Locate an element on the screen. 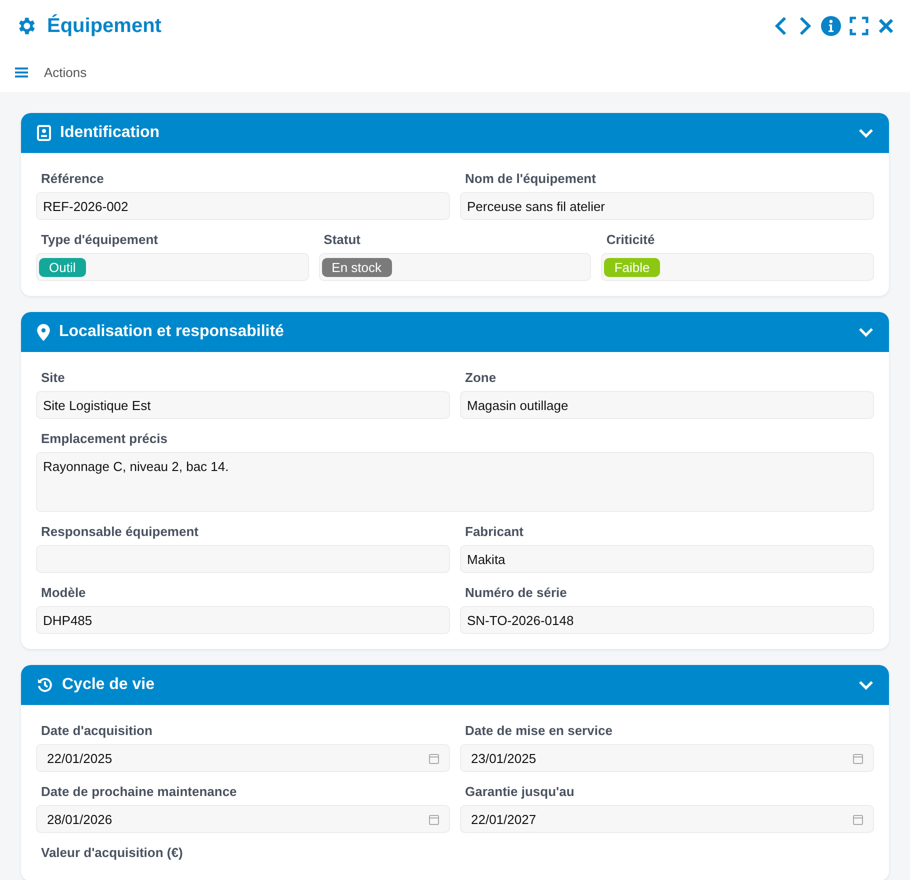 This screenshot has height=880, width=910. field-label: Zone is located at coordinates (481, 378).